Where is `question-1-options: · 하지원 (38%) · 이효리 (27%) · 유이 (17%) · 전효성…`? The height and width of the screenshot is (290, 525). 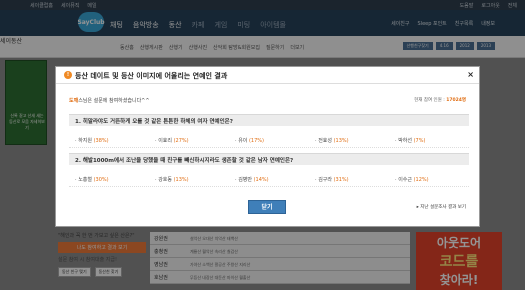
question-1-options: · 하지원 (38%) · 이효리 (27%) · 유이 (17%) · 전효성… is located at coordinates (269, 140).